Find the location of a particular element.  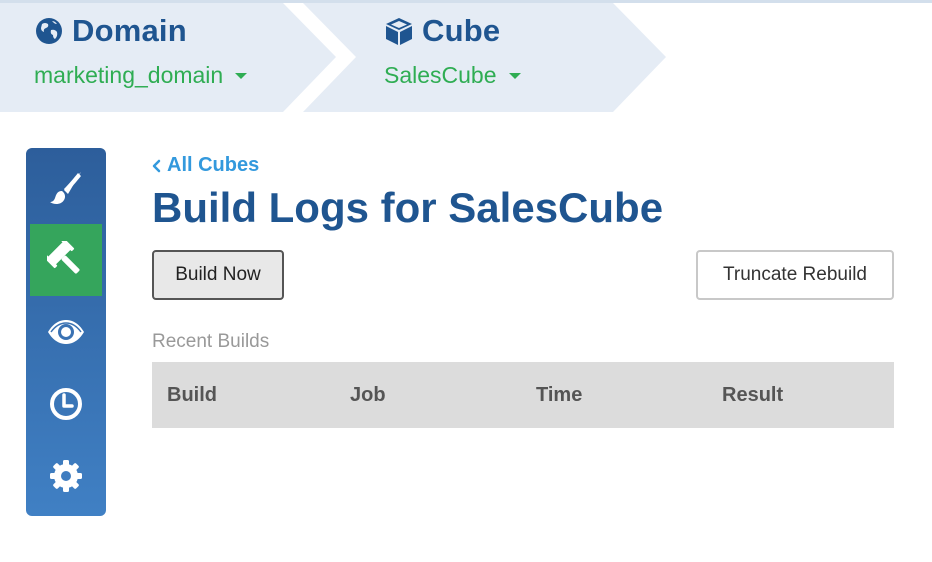

clock-icon is located at coordinates (66, 404).